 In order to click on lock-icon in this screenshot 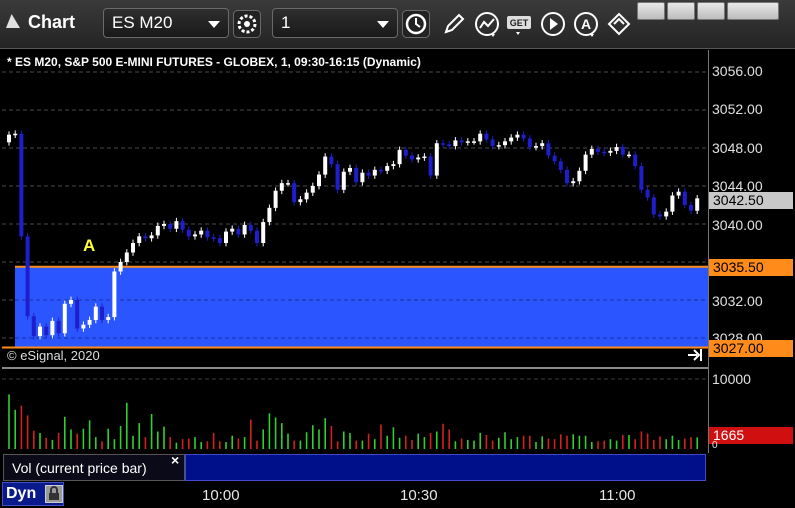, I will do `click(54, 494)`.